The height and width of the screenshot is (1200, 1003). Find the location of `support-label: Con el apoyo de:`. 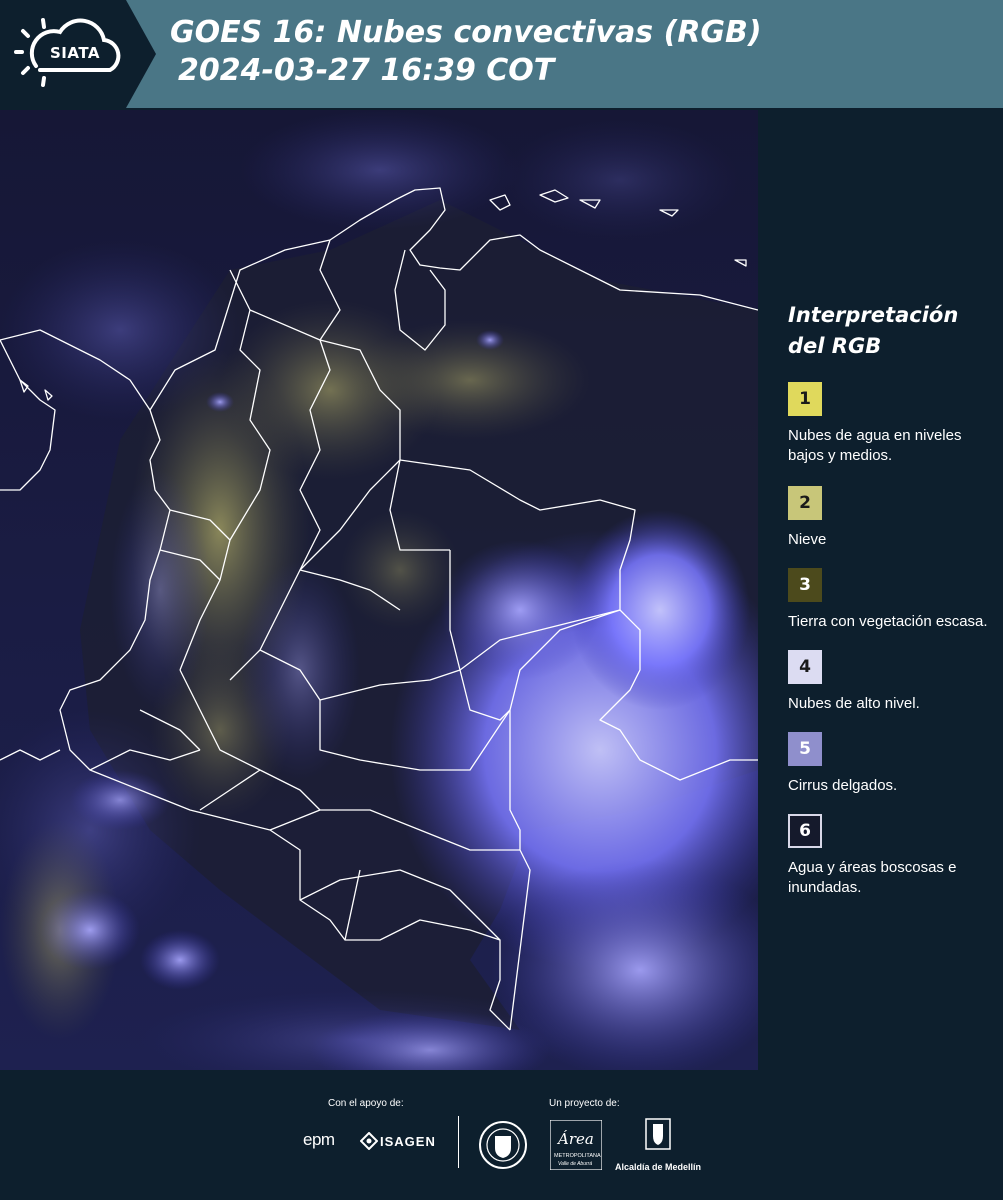

support-label: Con el apoyo de: is located at coordinates (366, 1103).